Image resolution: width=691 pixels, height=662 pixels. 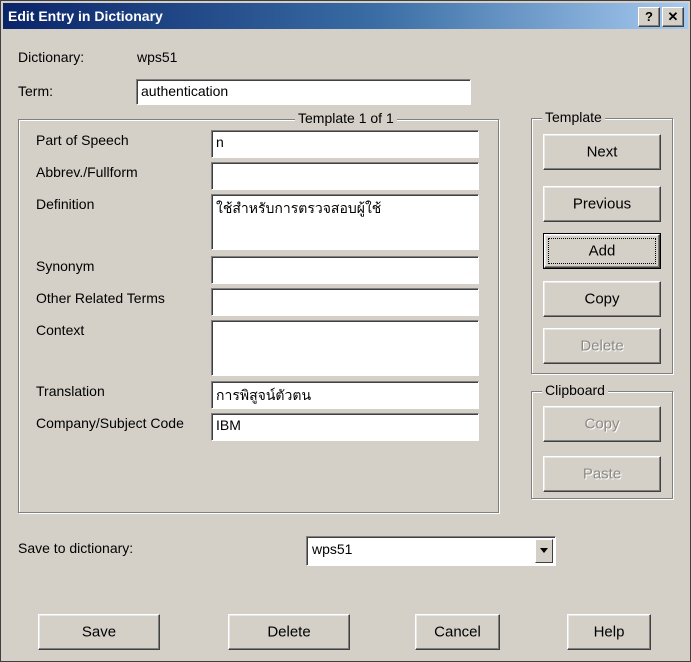 I want to click on translation-input: การพิสูจน์ตัวตน, so click(x=345, y=395).